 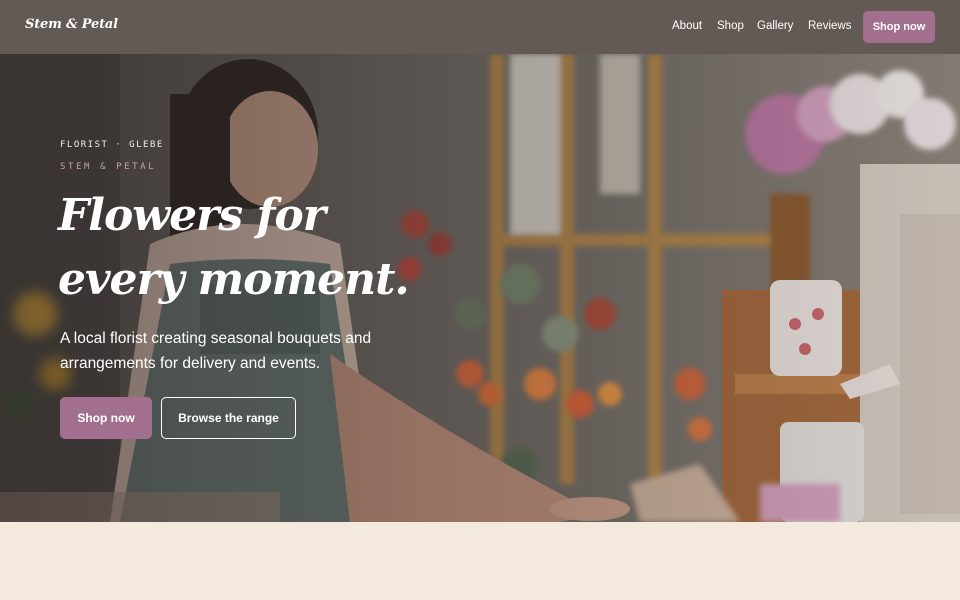 What do you see at coordinates (687, 26) in the screenshot?
I see `nav-link-about: About` at bounding box center [687, 26].